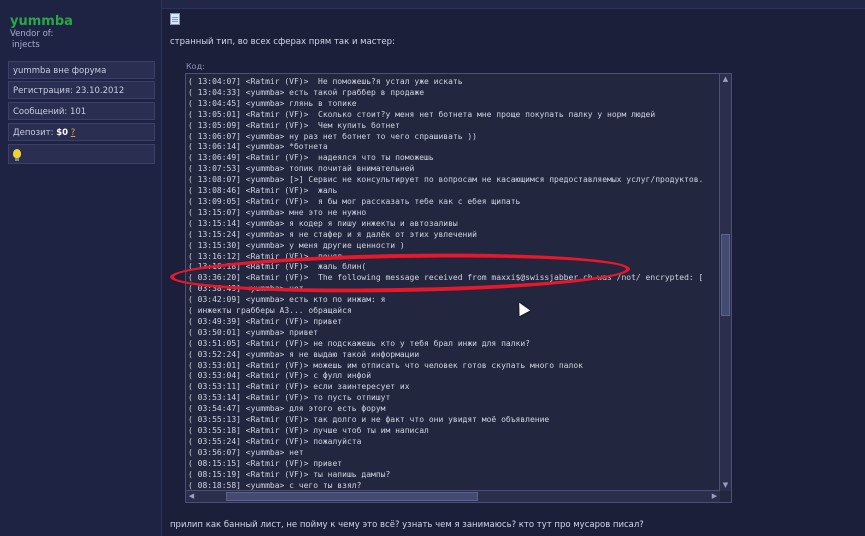  What do you see at coordinates (81, 132) in the screenshot?
I see `deposit-box: Депозит: $0 ?` at bounding box center [81, 132].